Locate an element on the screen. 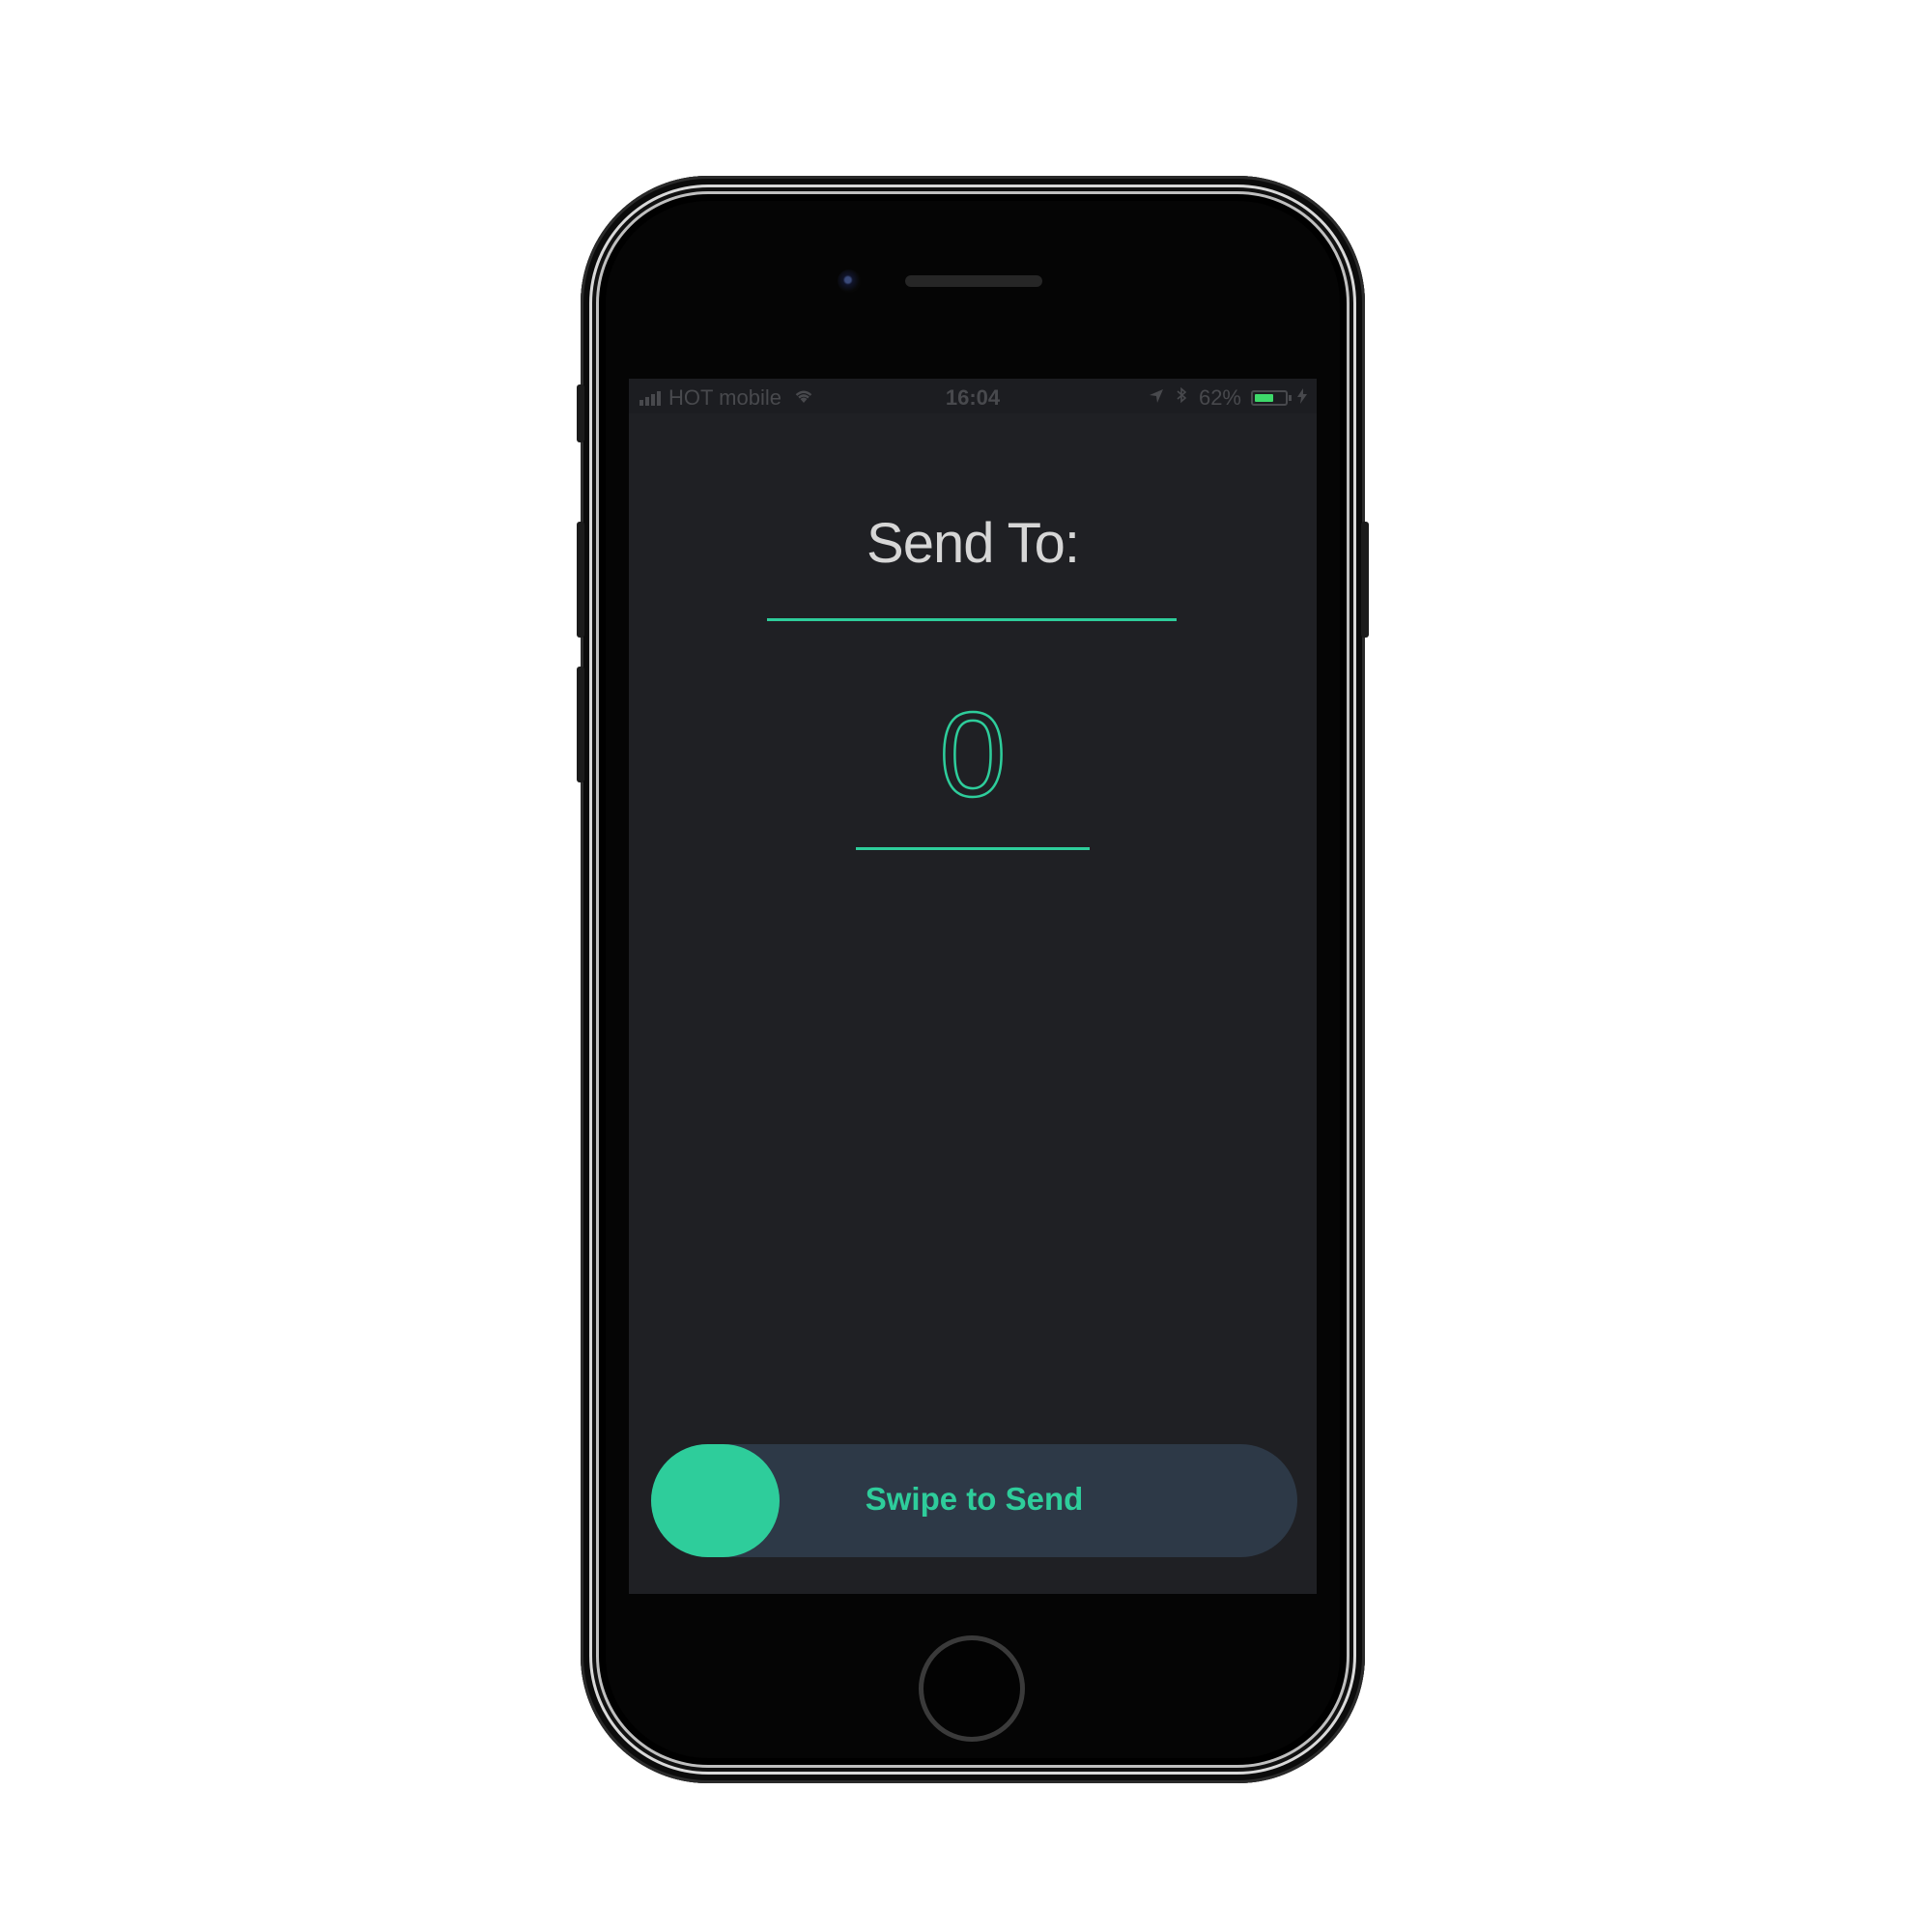 The image size is (1932, 1932). battery-icon is located at coordinates (1271, 398).